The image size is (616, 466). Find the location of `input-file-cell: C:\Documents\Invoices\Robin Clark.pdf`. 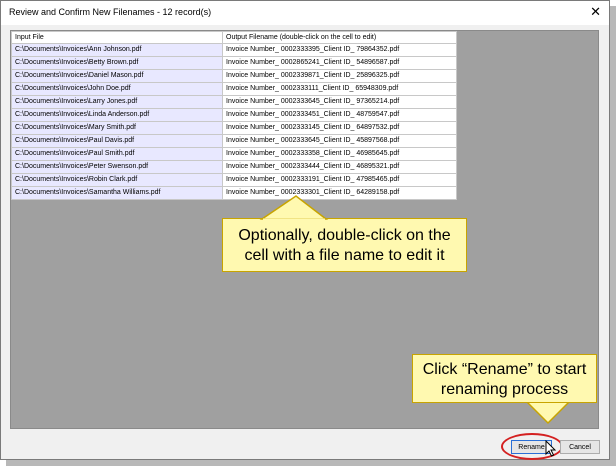

input-file-cell: C:\Documents\Invoices\Robin Clark.pdf is located at coordinates (117, 180).